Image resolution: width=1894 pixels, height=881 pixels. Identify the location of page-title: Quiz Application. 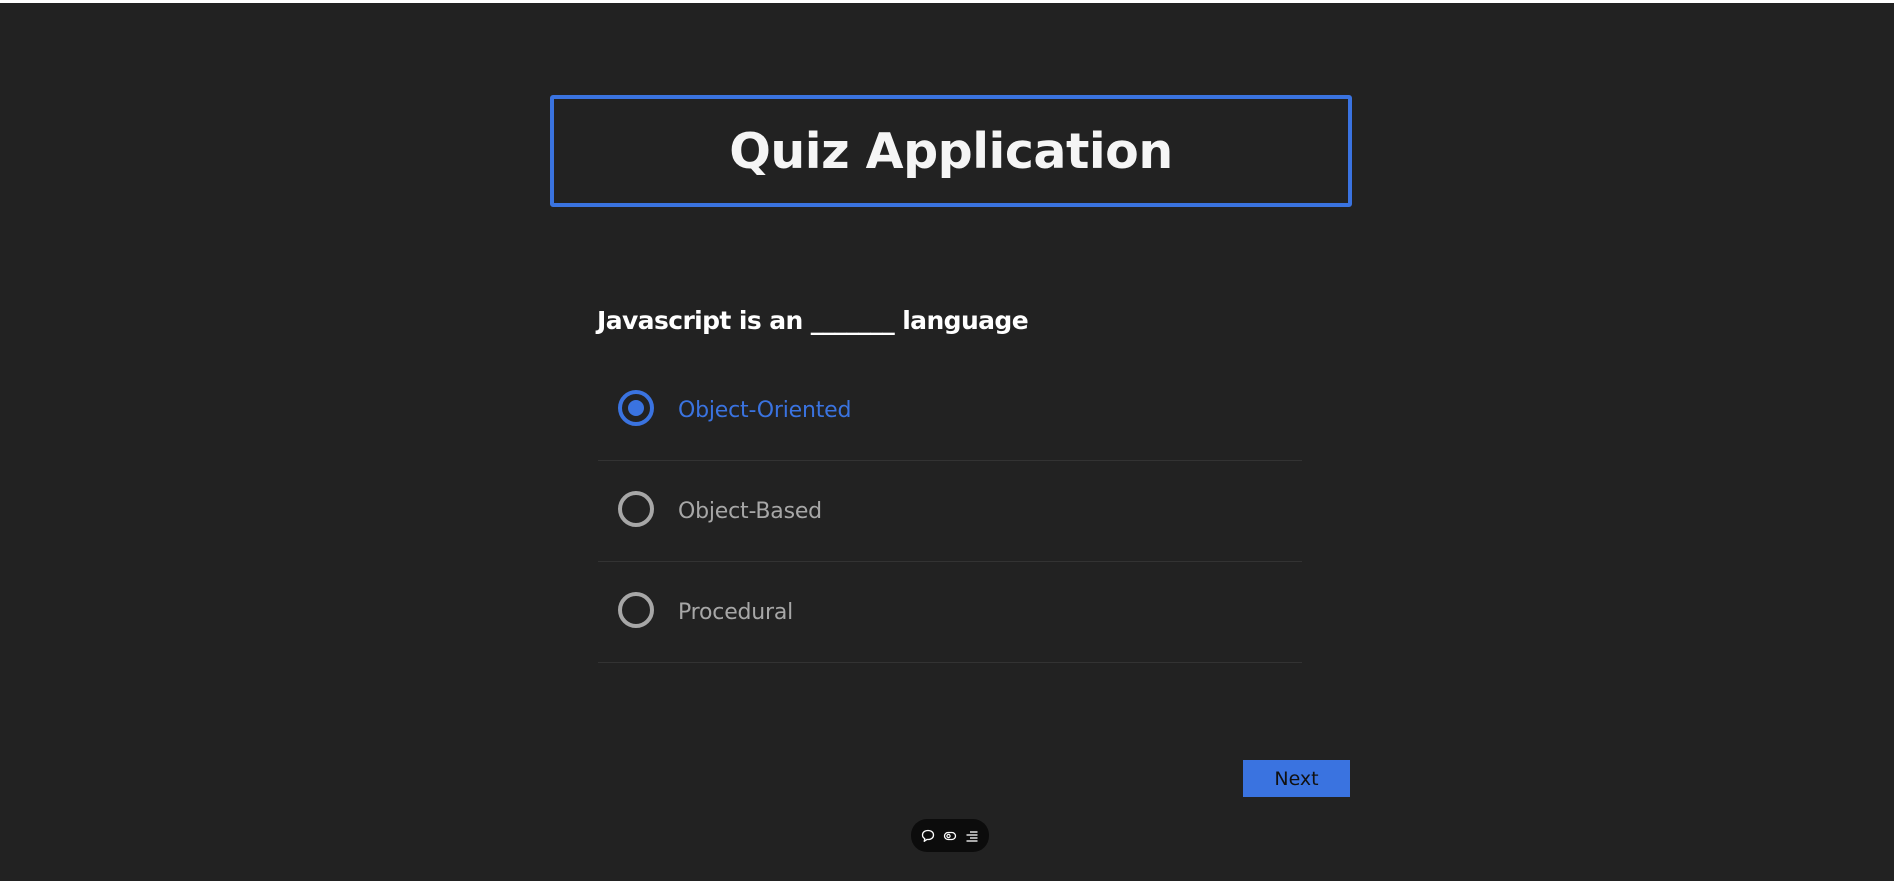
(951, 151).